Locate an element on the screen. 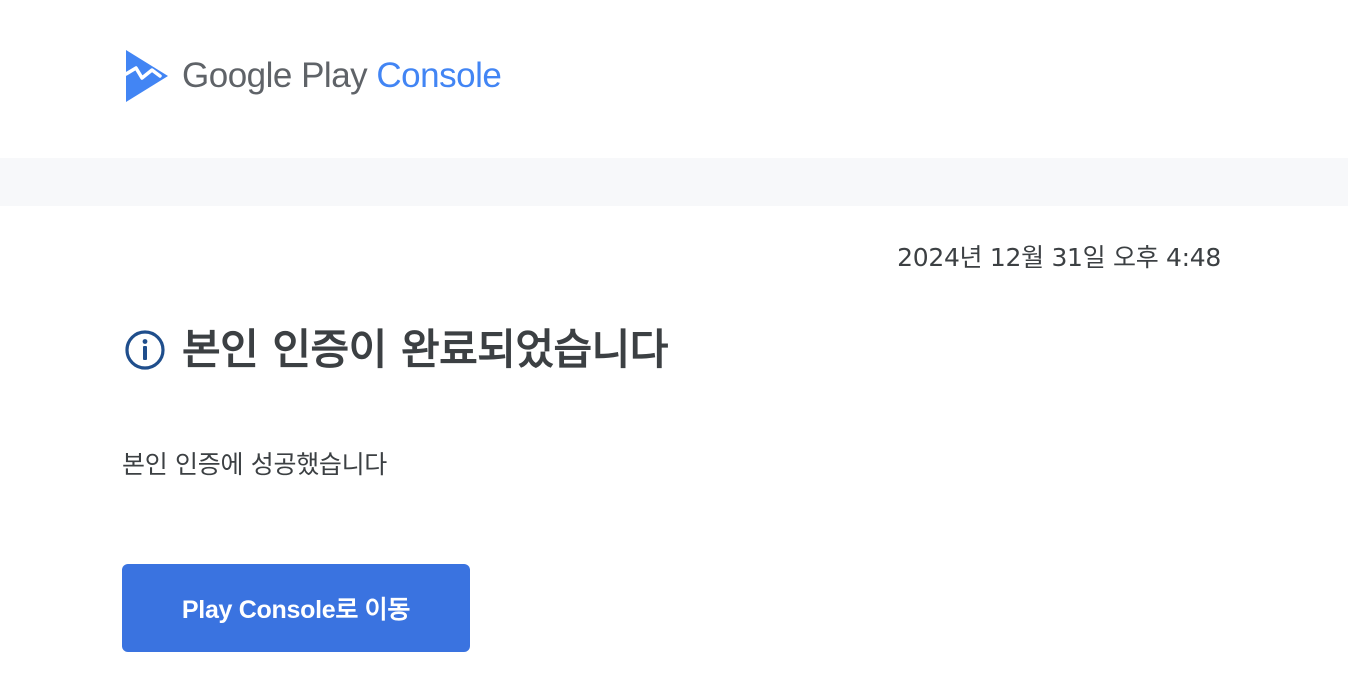  info-icon is located at coordinates (145, 350).